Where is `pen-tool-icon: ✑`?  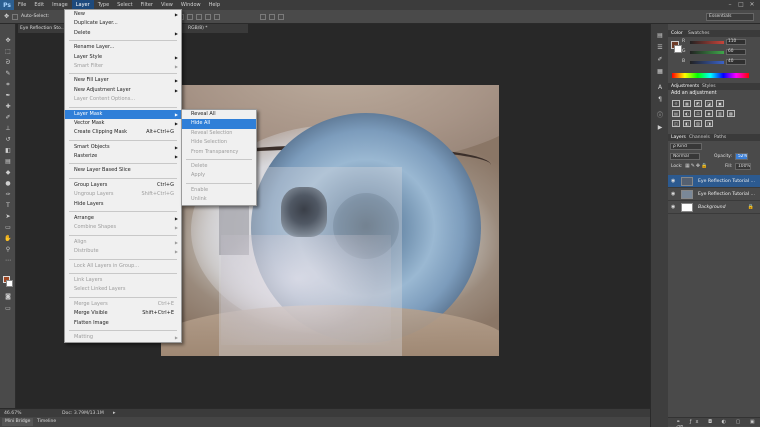 pen-tool-icon: ✑ is located at coordinates (8, 194).